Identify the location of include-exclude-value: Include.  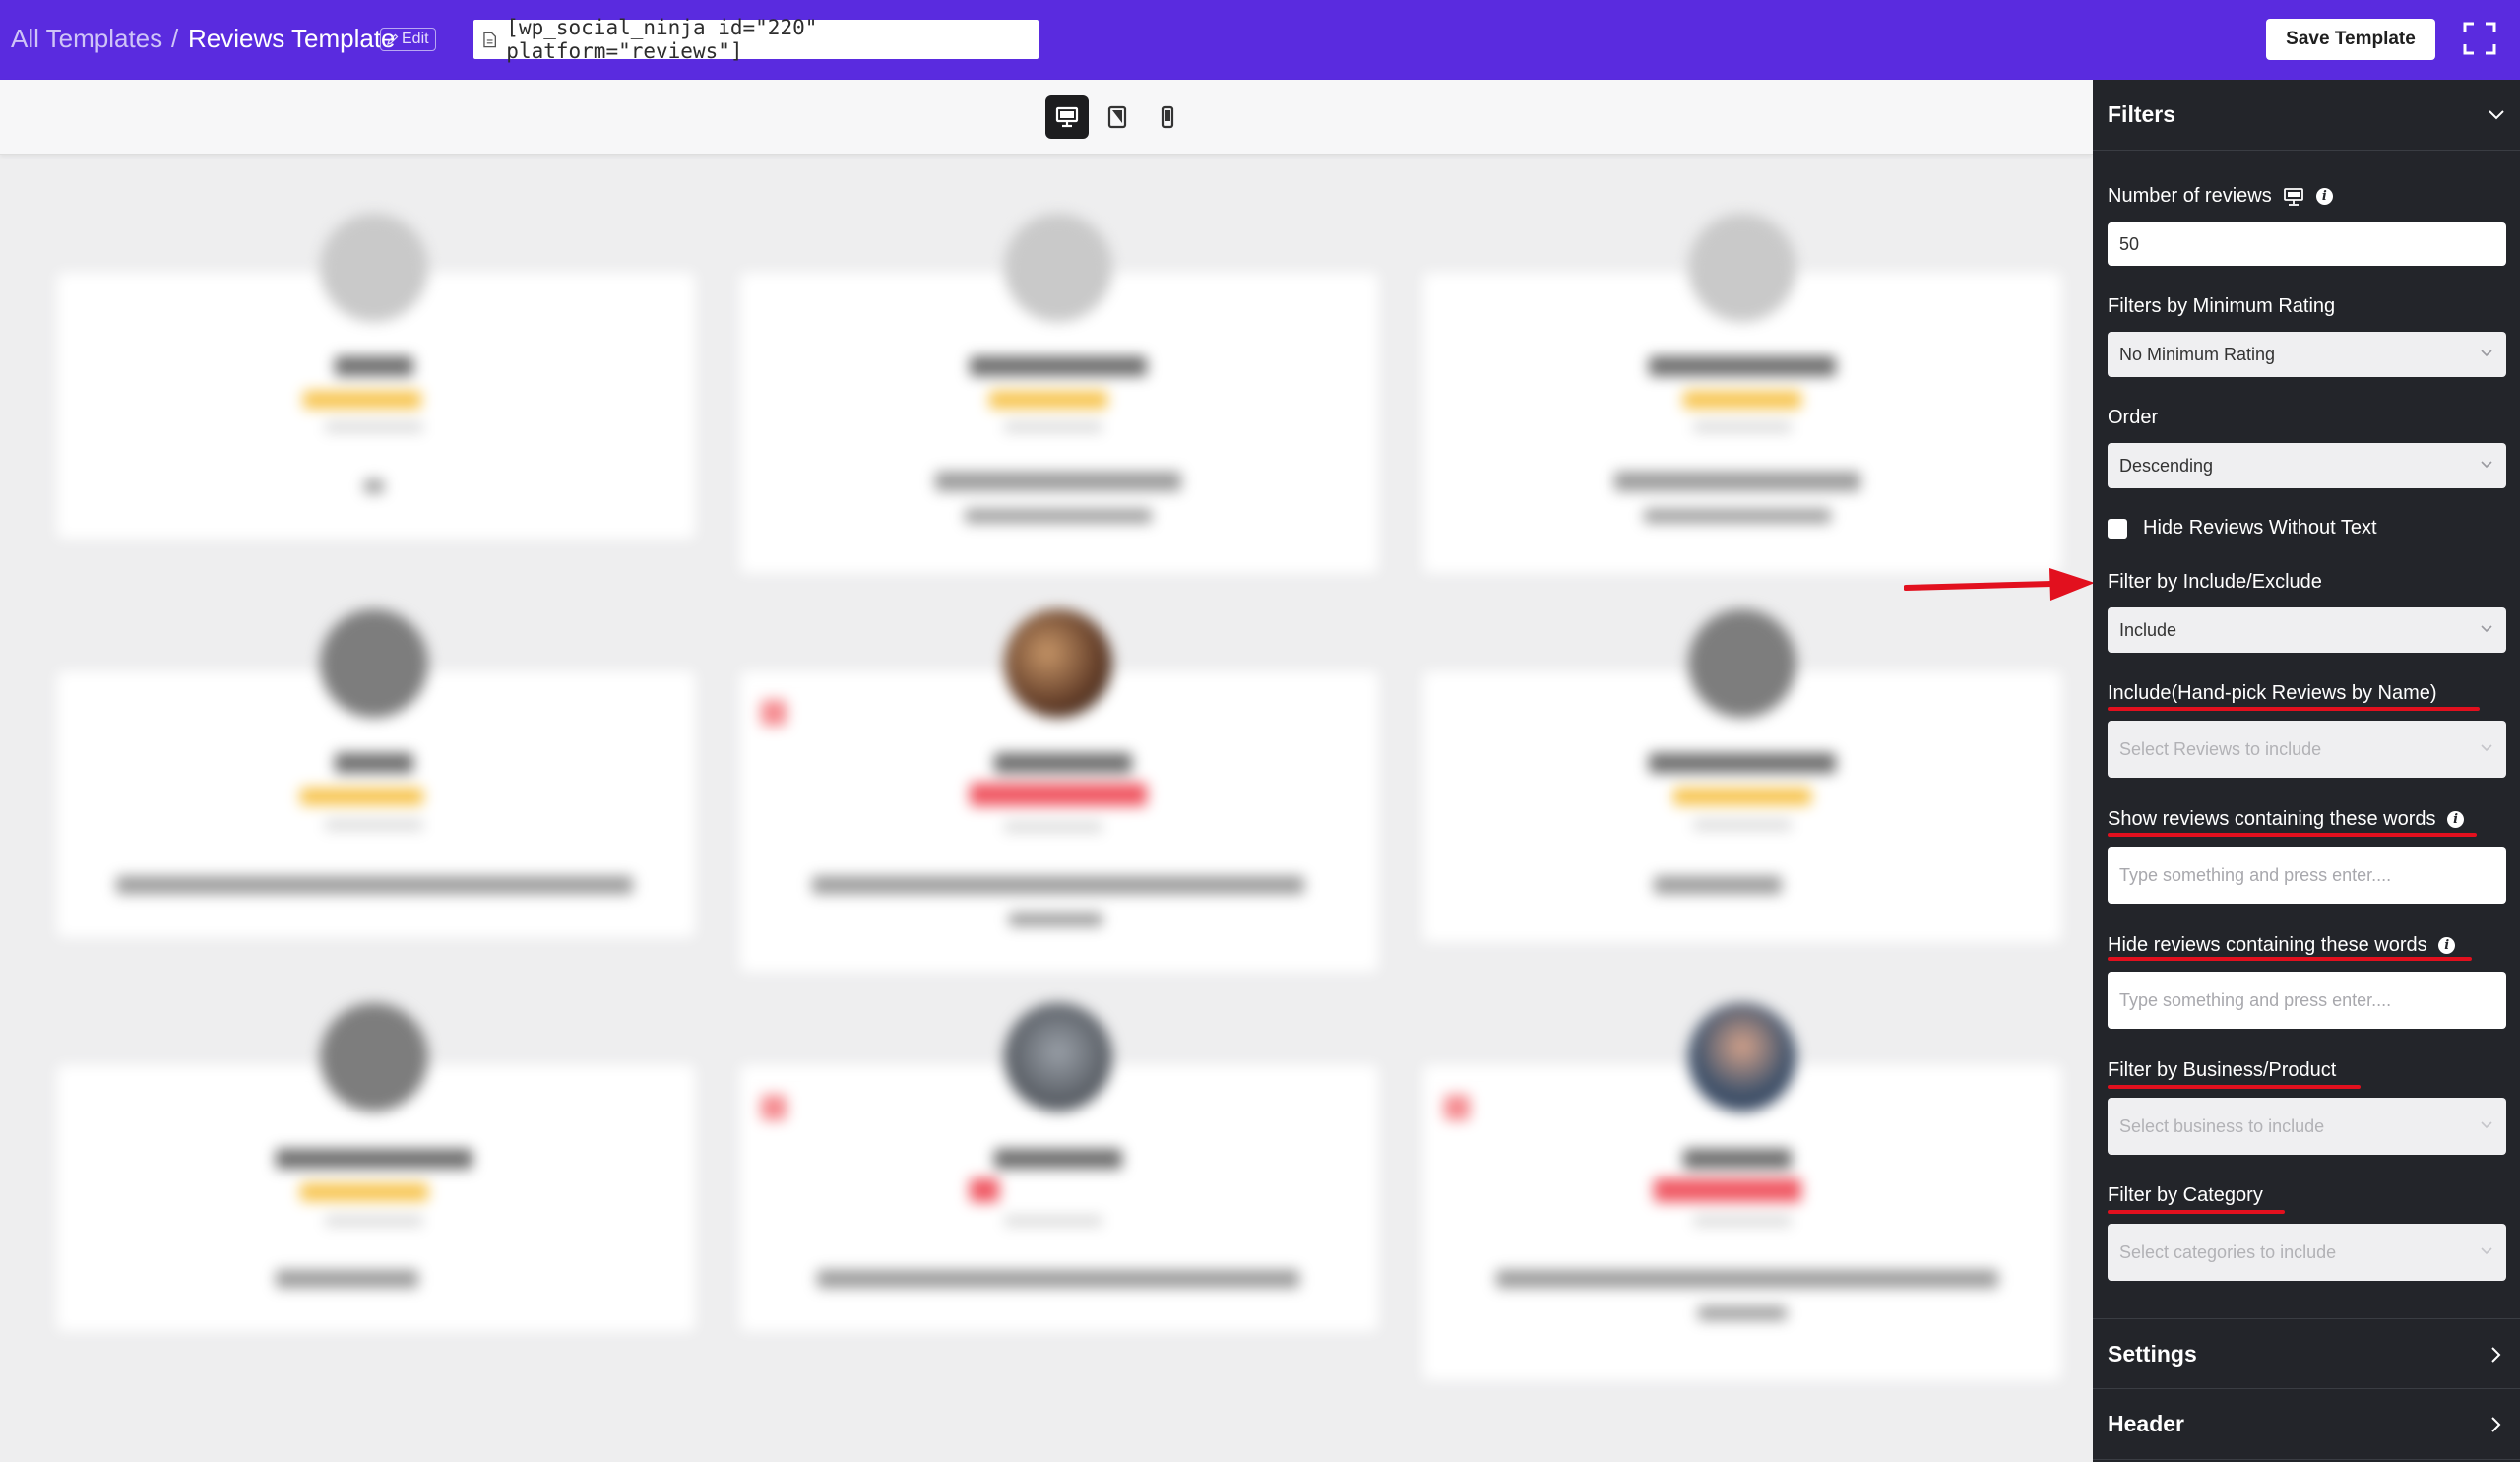
(2148, 629).